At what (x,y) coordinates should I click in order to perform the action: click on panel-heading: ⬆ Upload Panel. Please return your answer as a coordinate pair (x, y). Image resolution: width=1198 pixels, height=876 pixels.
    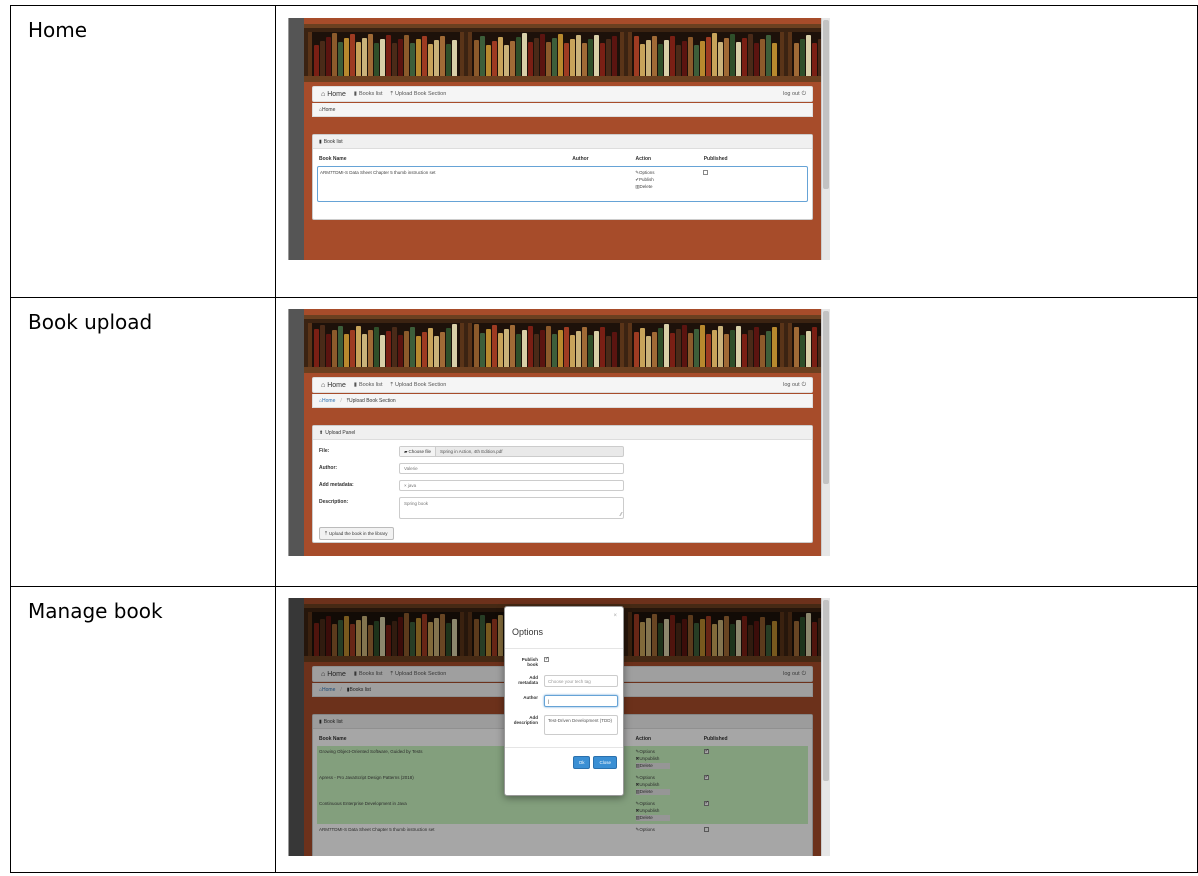
    Looking at the image, I should click on (562, 433).